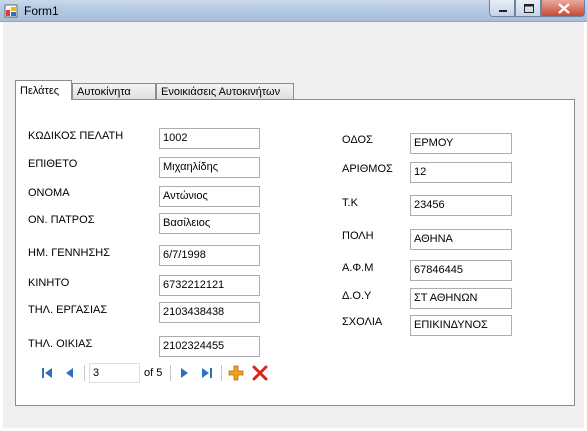  Describe the element at coordinates (43, 90) in the screenshot. I see `tab-pelates: Πελάτες` at that location.